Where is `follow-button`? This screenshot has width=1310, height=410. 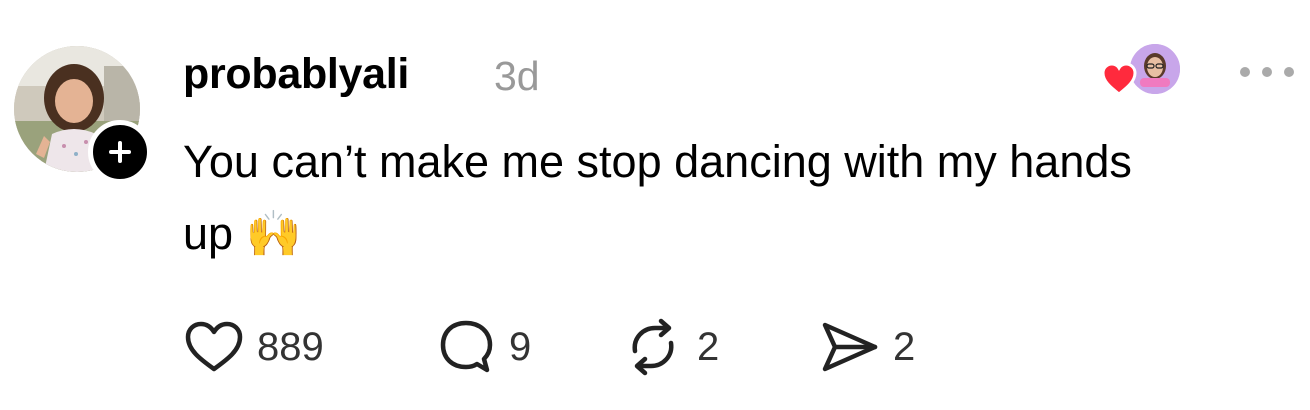 follow-button is located at coordinates (120, 152).